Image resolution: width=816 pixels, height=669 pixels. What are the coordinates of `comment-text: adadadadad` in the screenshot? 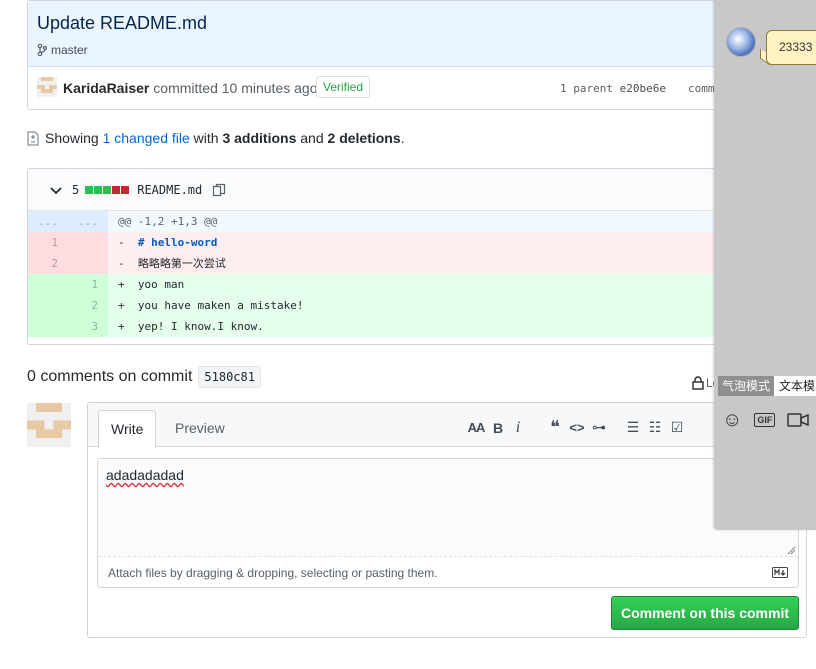 It's located at (145, 475).